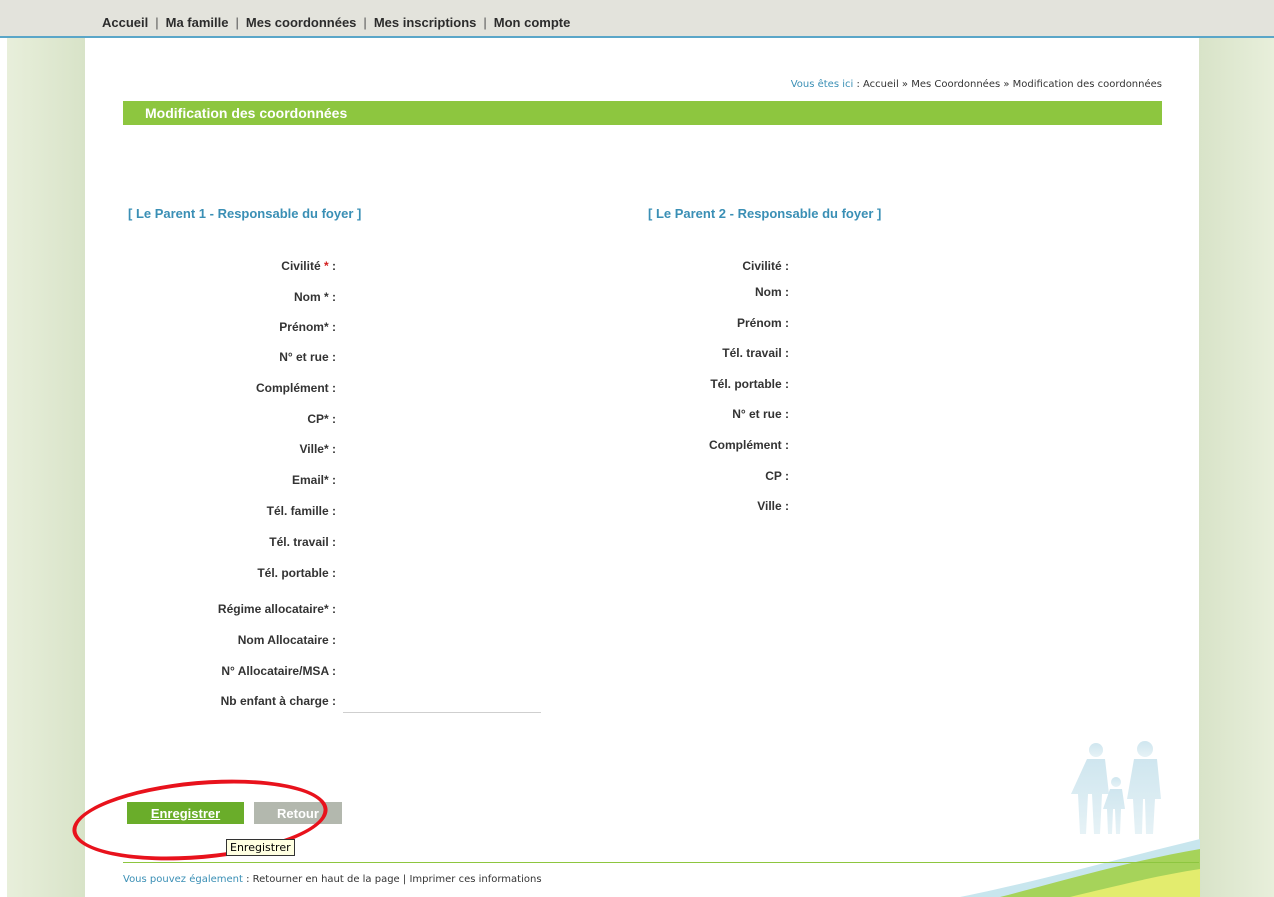  What do you see at coordinates (772, 292) in the screenshot?
I see `label-nom-p2: Nom :` at bounding box center [772, 292].